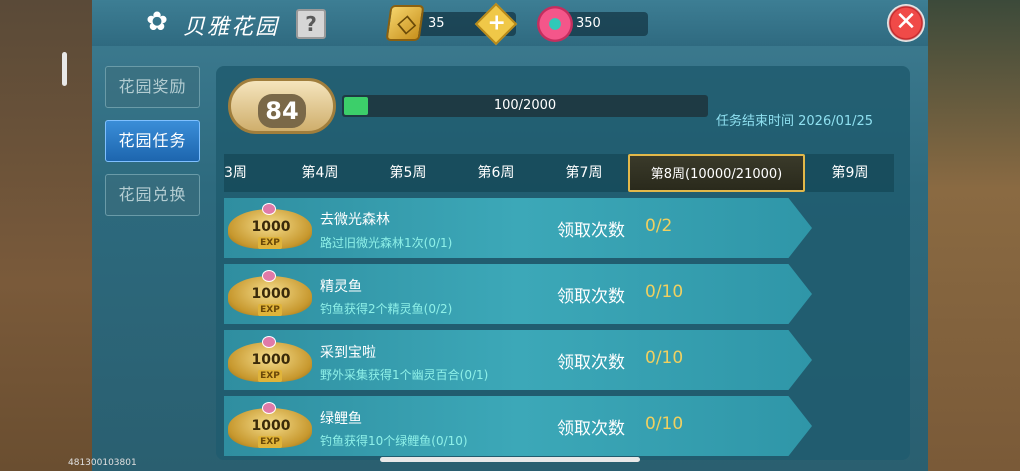 This screenshot has width=1020, height=471. Describe the element at coordinates (102, 463) in the screenshot. I see `user-id-text: 481300103801` at that location.